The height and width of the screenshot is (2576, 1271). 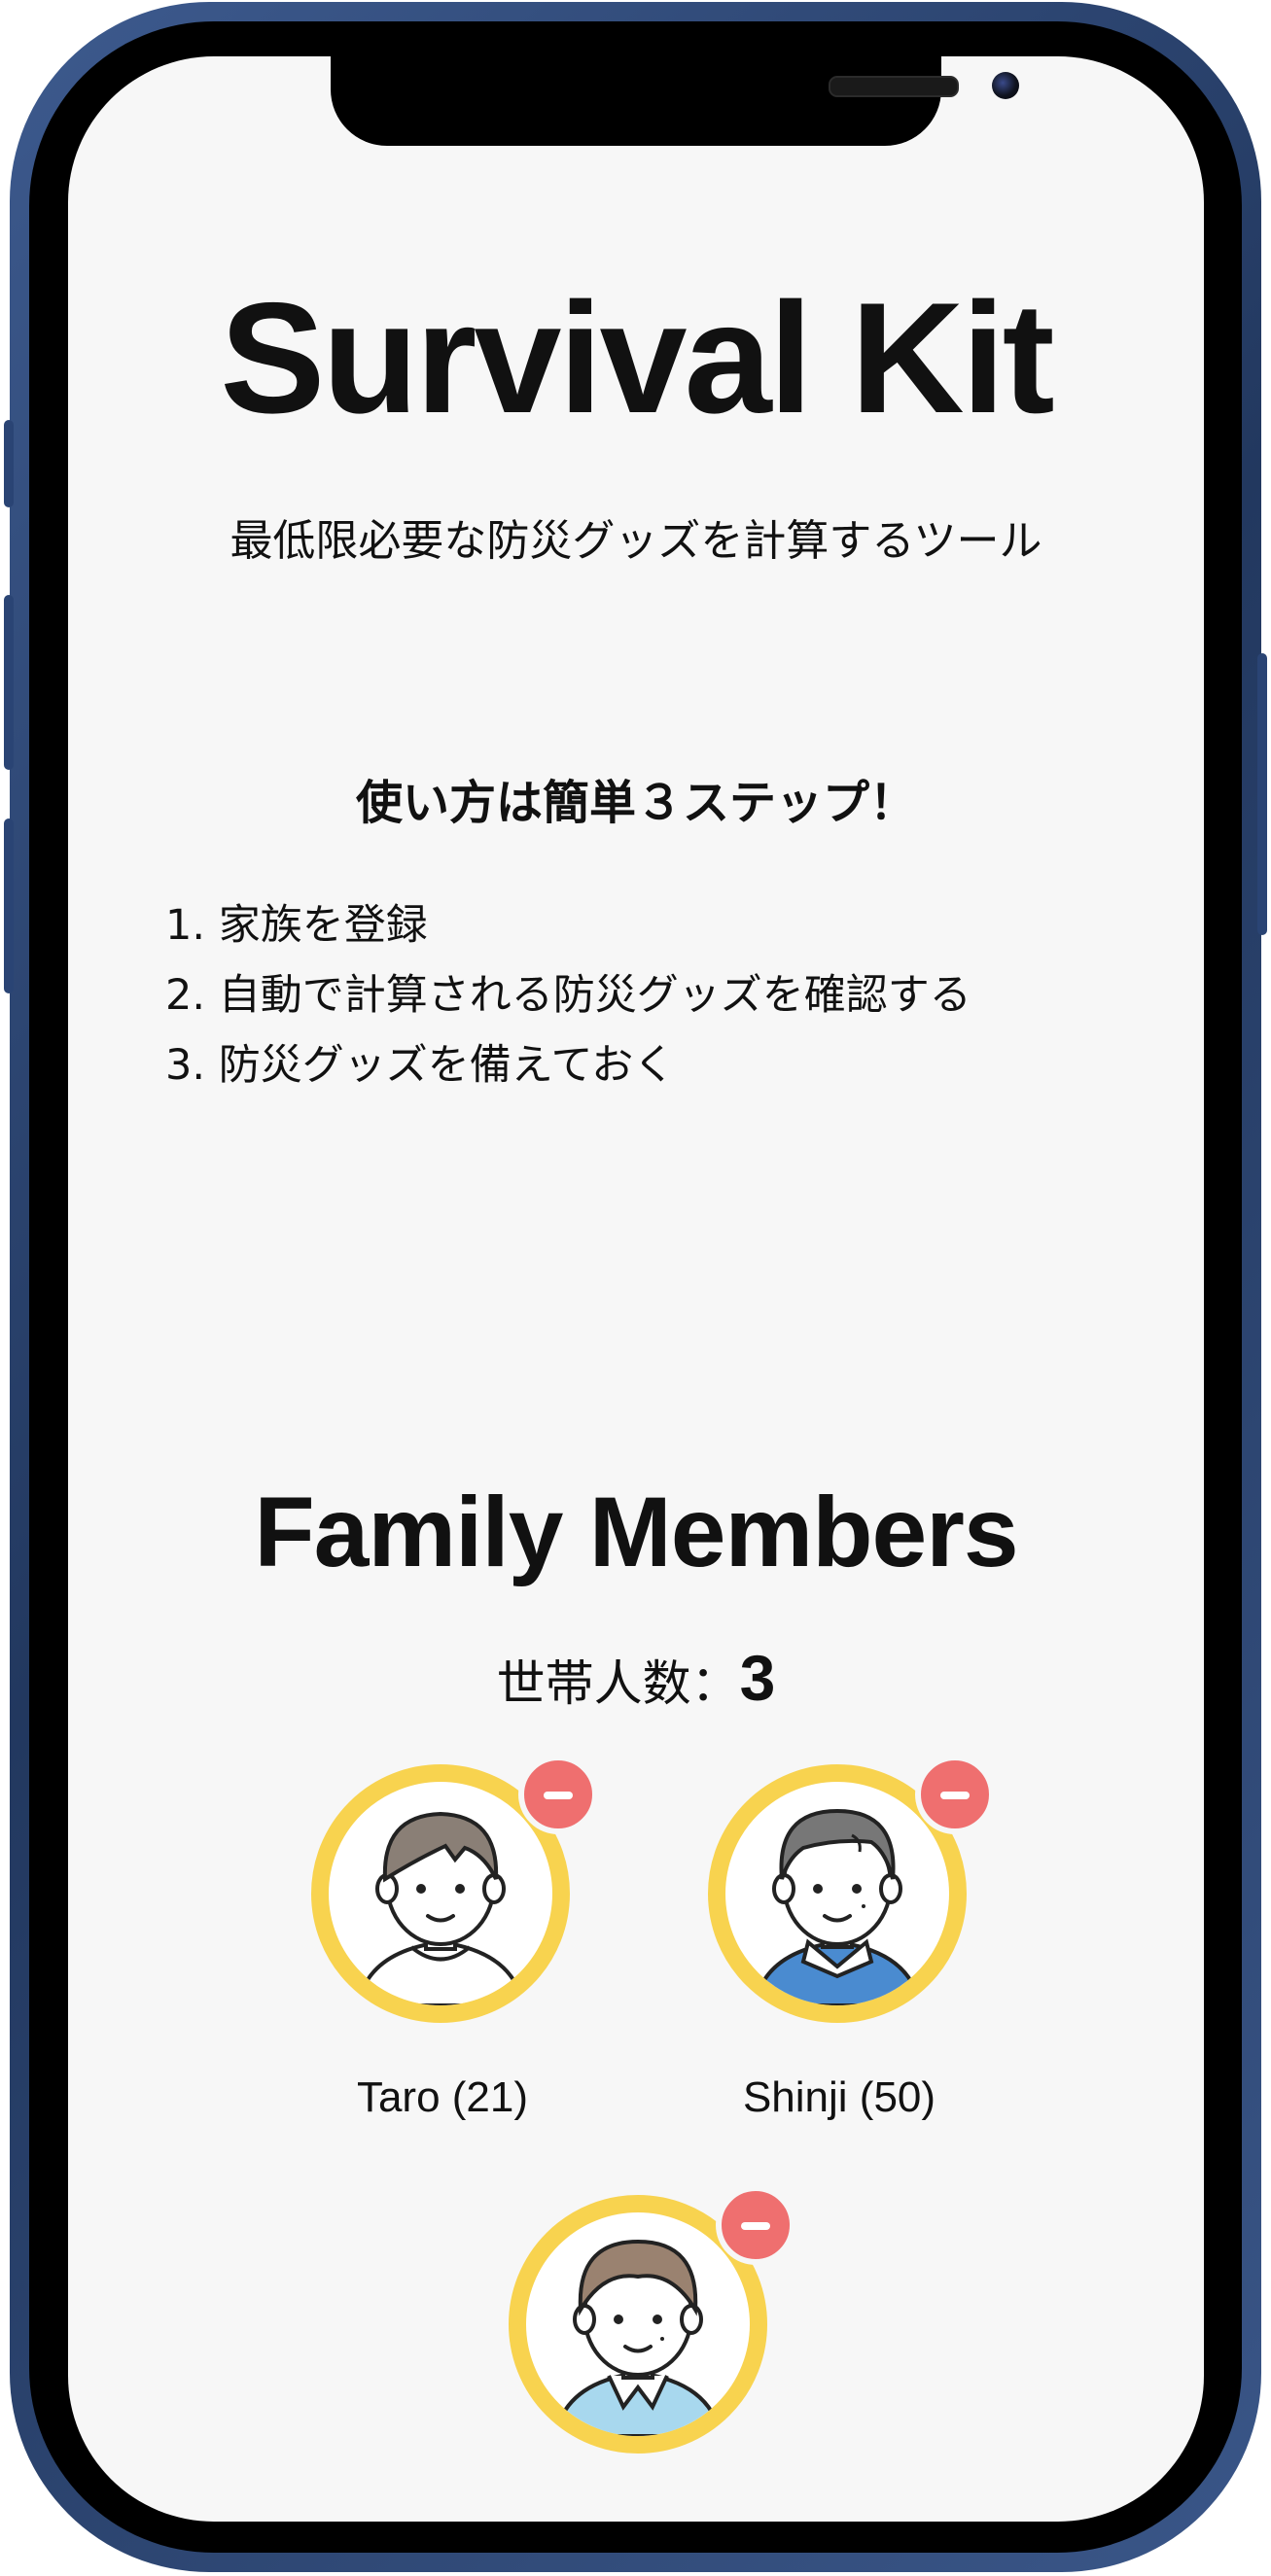 What do you see at coordinates (758, 1678) in the screenshot?
I see `household-count-value: 3` at bounding box center [758, 1678].